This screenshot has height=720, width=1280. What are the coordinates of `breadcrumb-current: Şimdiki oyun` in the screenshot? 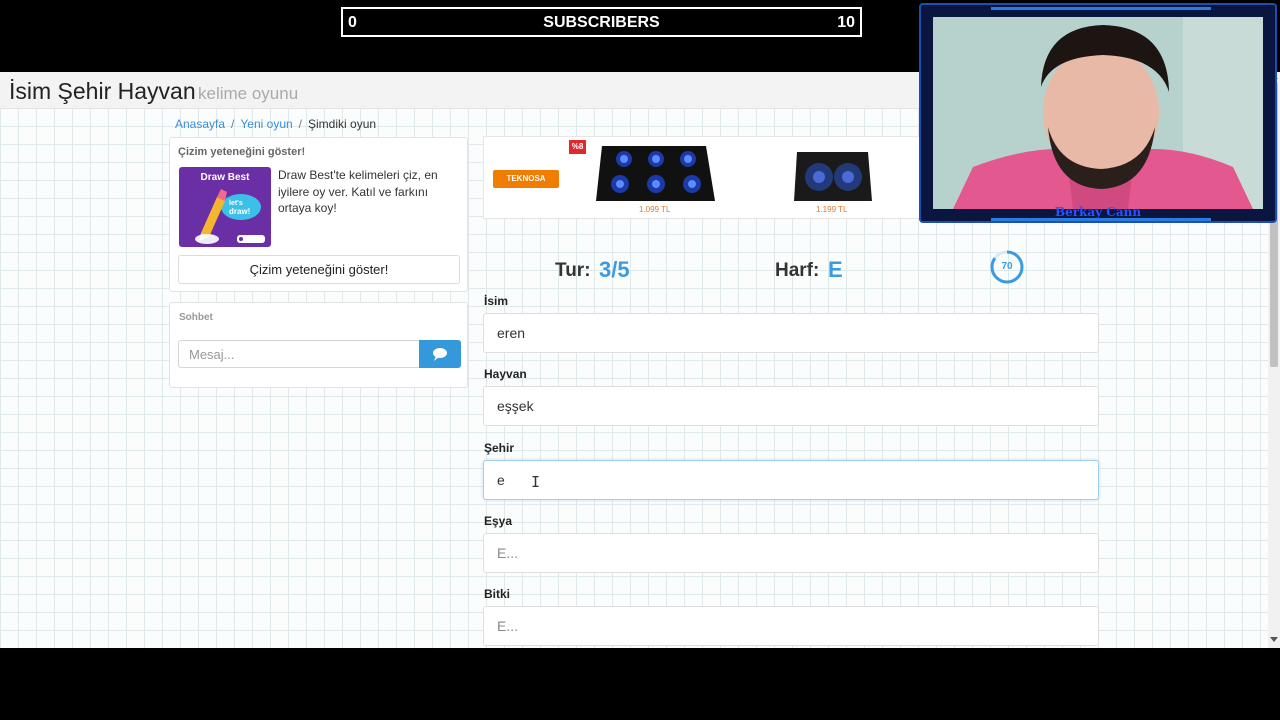 It's located at (342, 124).